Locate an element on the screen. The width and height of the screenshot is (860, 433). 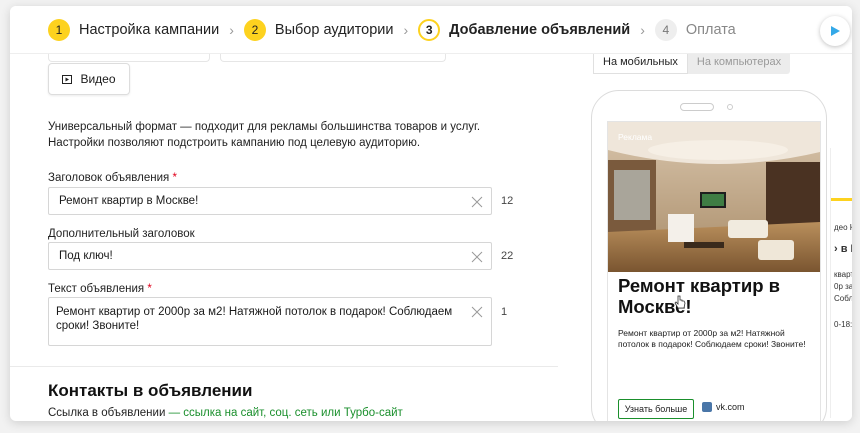
step-audience: 2 Выбор аудитории is located at coordinates (318, 29).